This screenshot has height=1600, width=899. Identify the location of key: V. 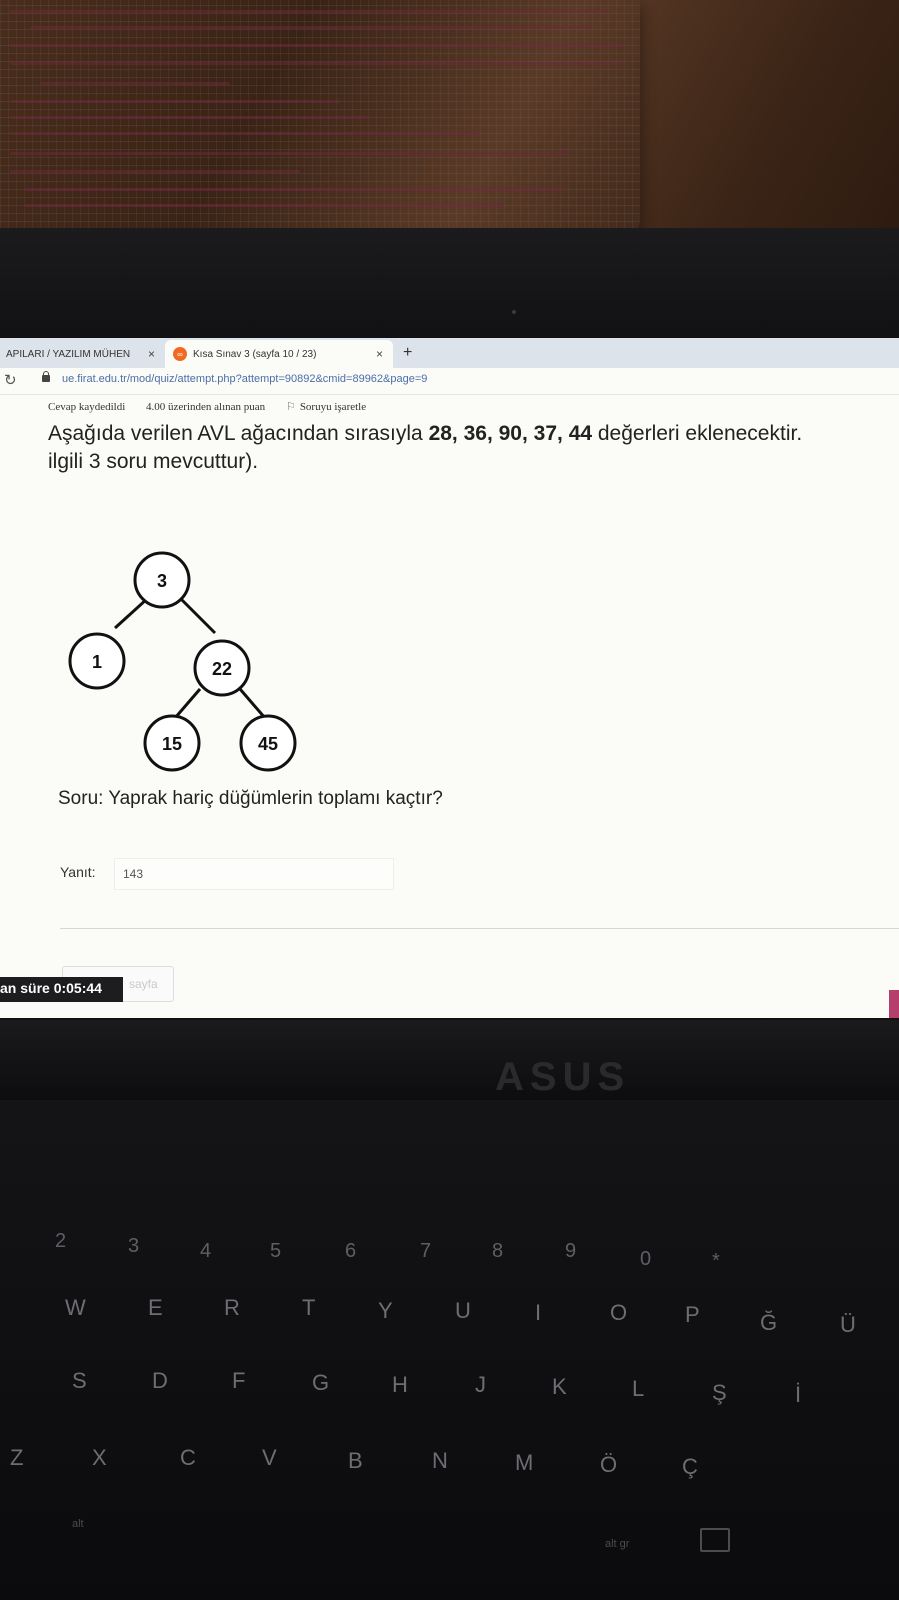
(269, 1458).